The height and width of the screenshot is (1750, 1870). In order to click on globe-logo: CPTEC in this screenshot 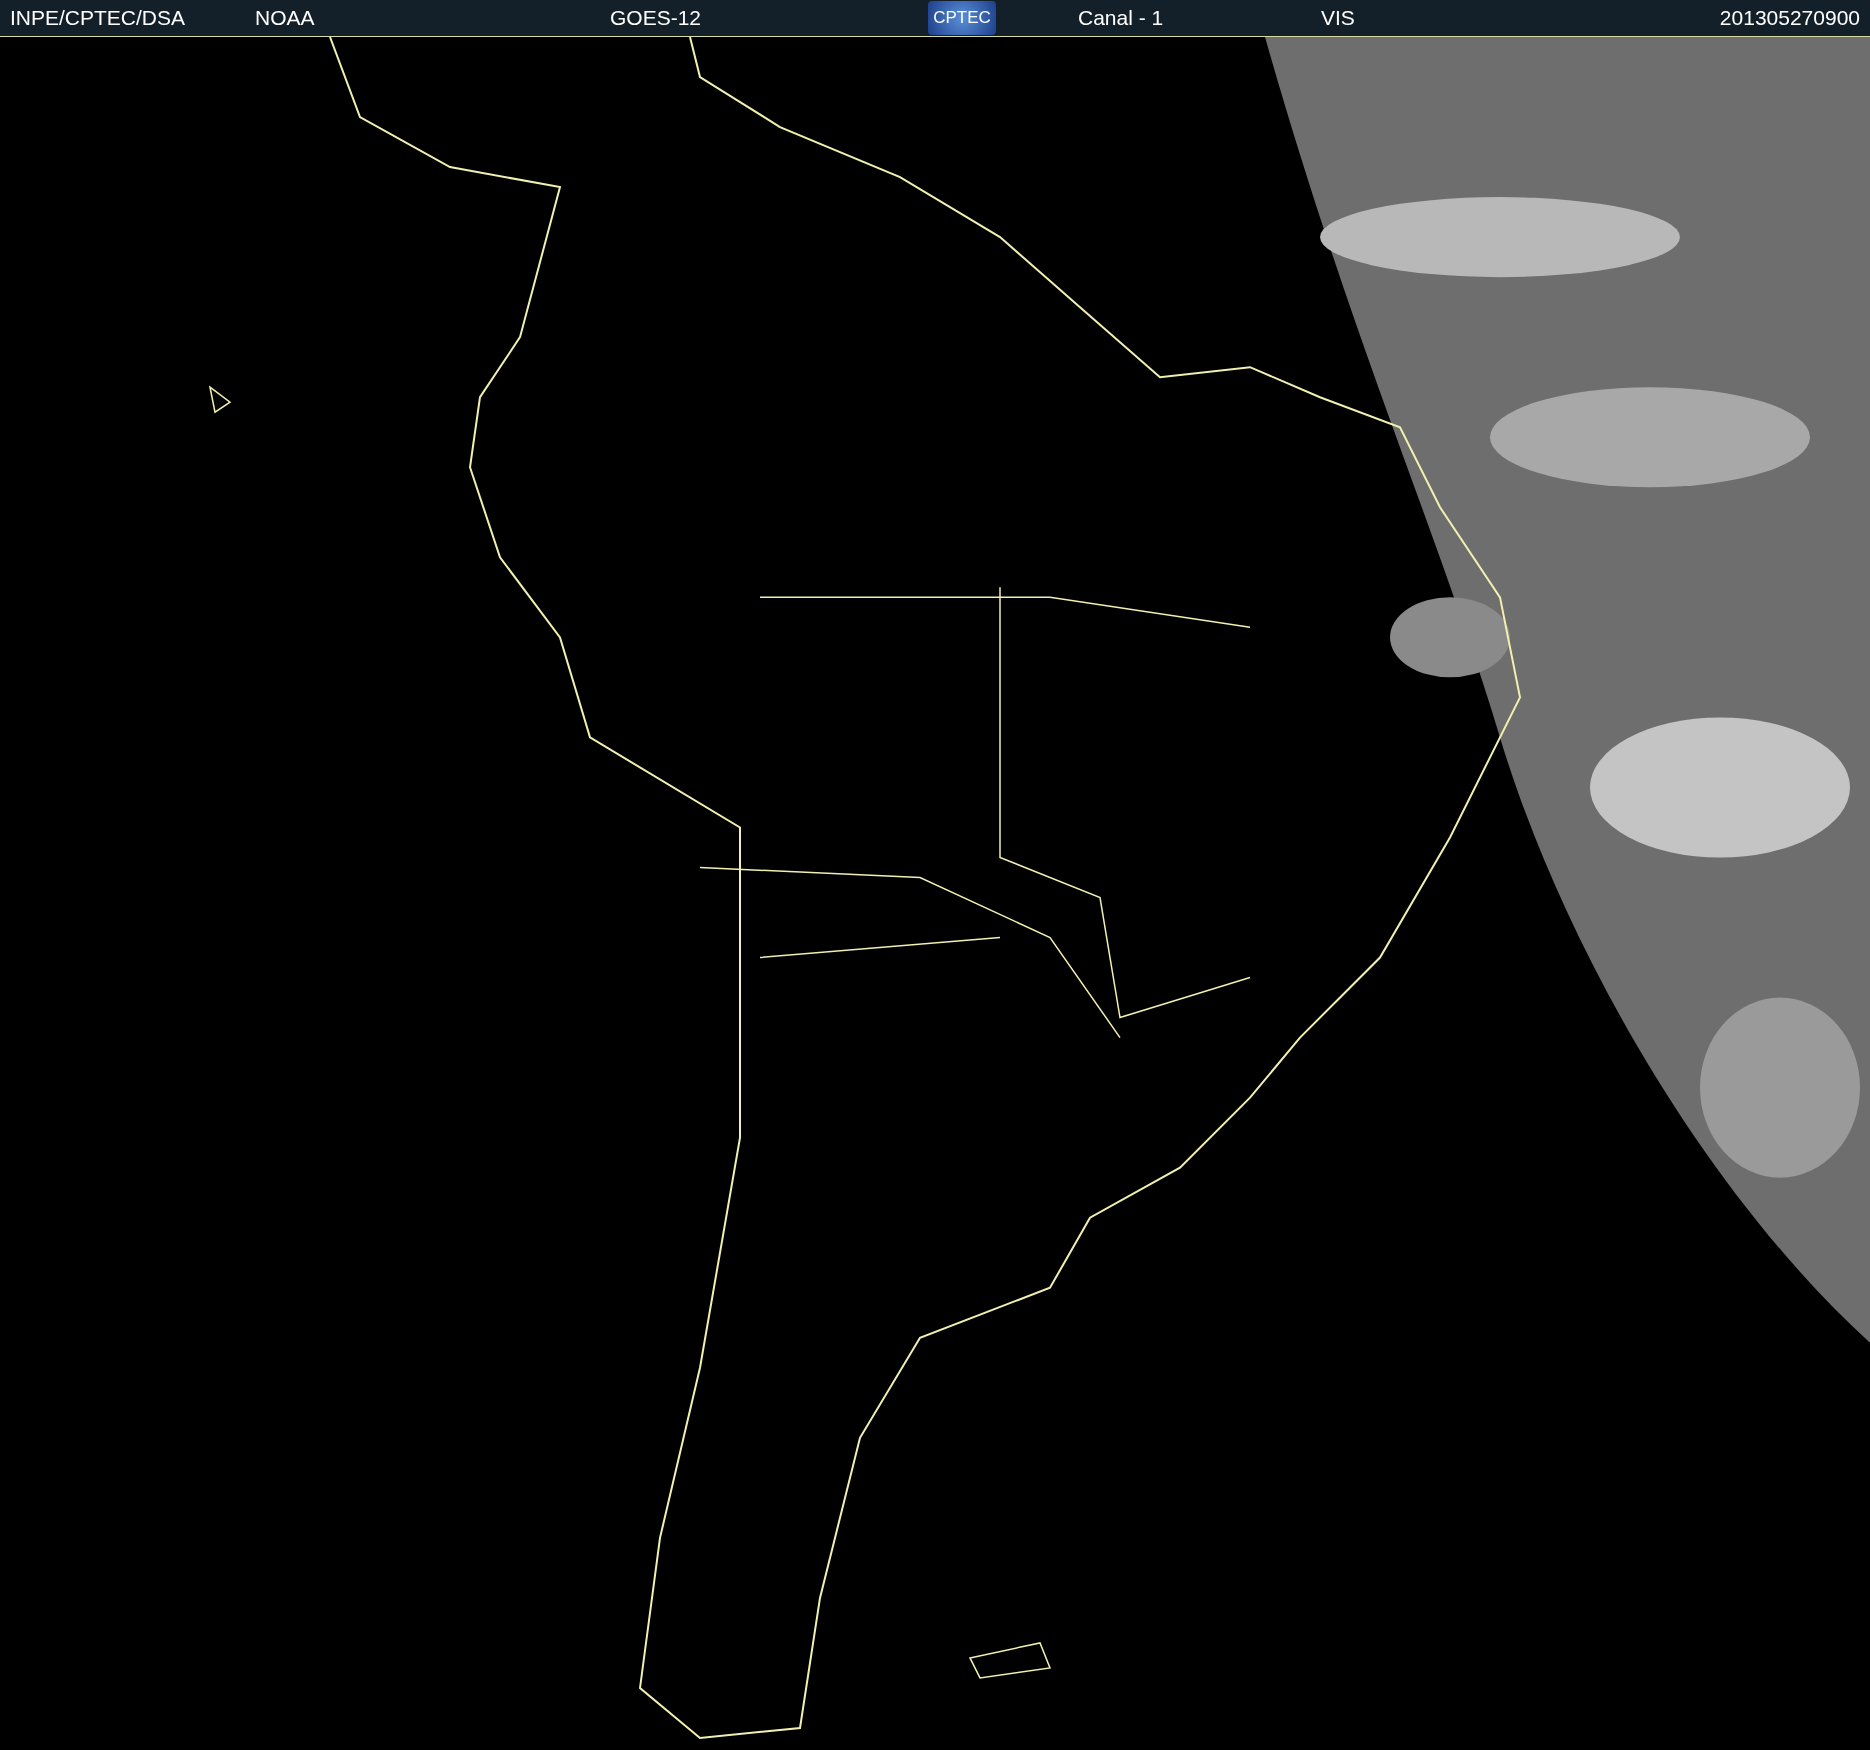, I will do `click(962, 18)`.